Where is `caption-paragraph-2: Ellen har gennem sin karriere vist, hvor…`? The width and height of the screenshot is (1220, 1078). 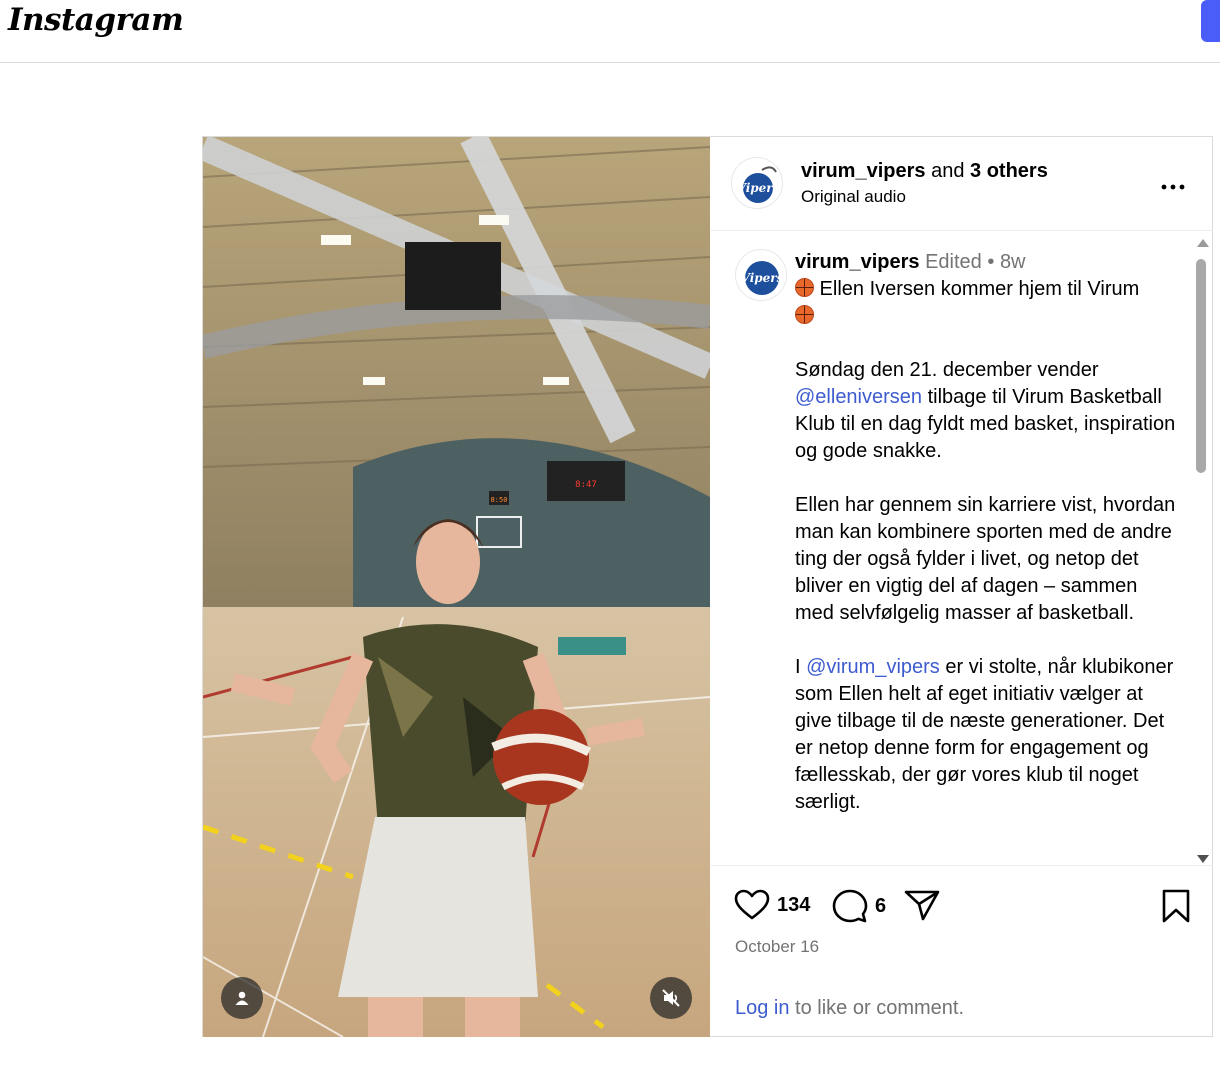 caption-paragraph-2: Ellen har gennem sin karriere vist, hvor… is located at coordinates (985, 559).